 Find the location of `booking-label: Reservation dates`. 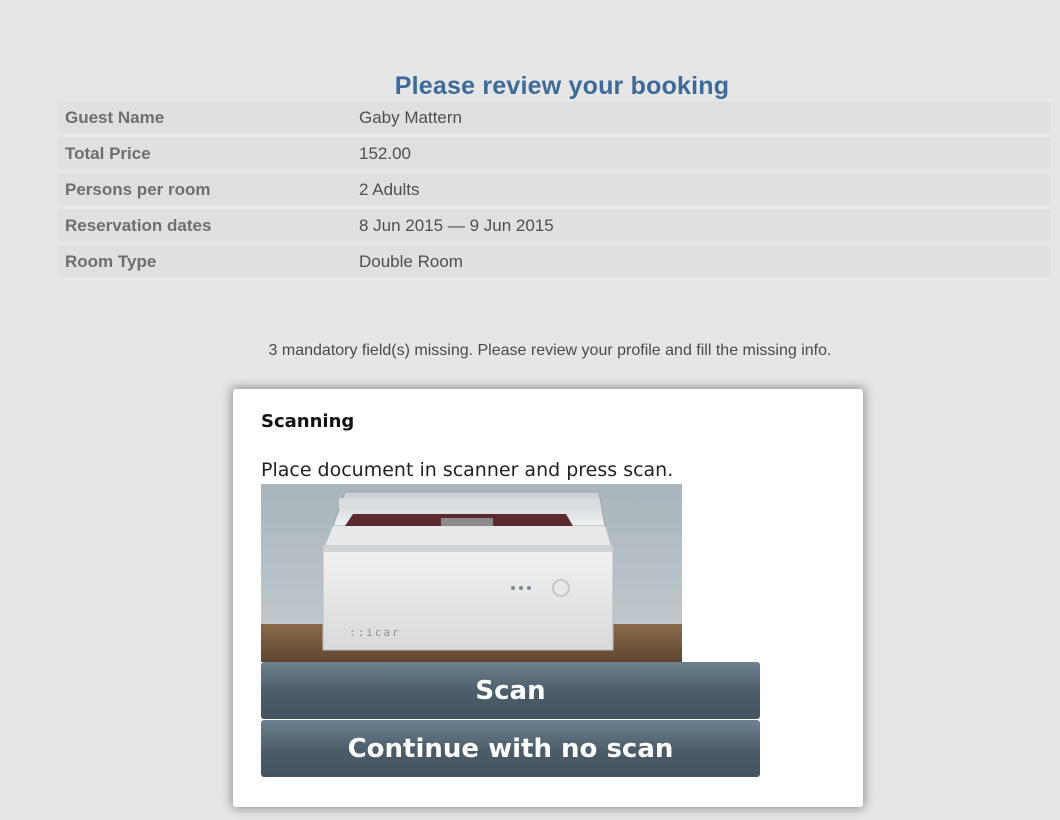

booking-label: Reservation dates is located at coordinates (138, 225).